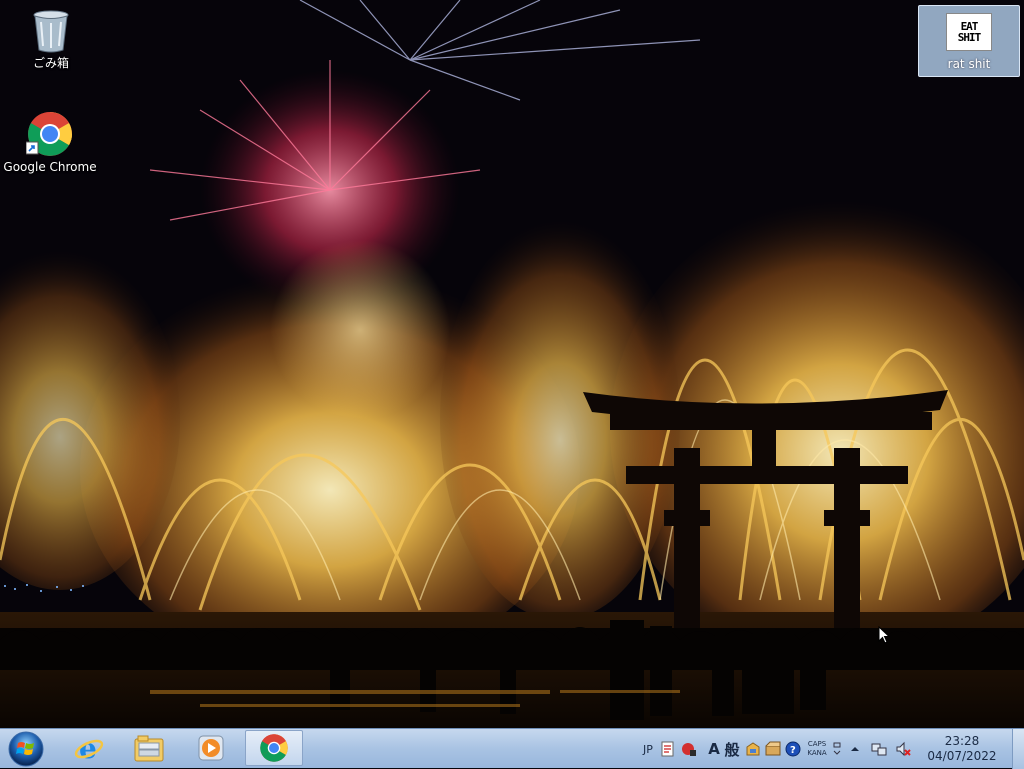 The height and width of the screenshot is (769, 1024). I want to click on internet-explorer-icon: e, so click(89, 748).